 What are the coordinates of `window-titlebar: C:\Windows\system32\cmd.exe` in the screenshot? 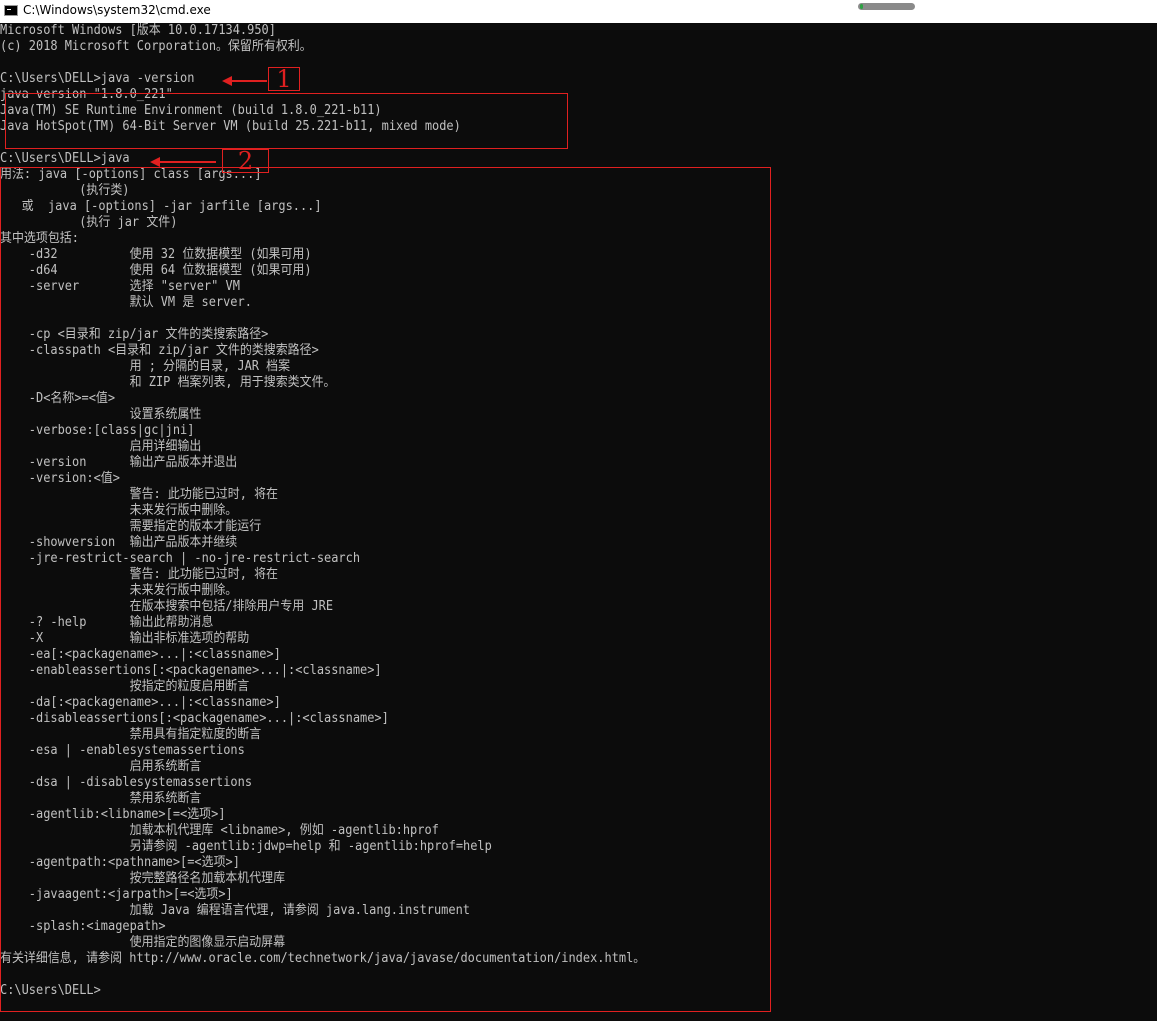 It's located at (578, 11).